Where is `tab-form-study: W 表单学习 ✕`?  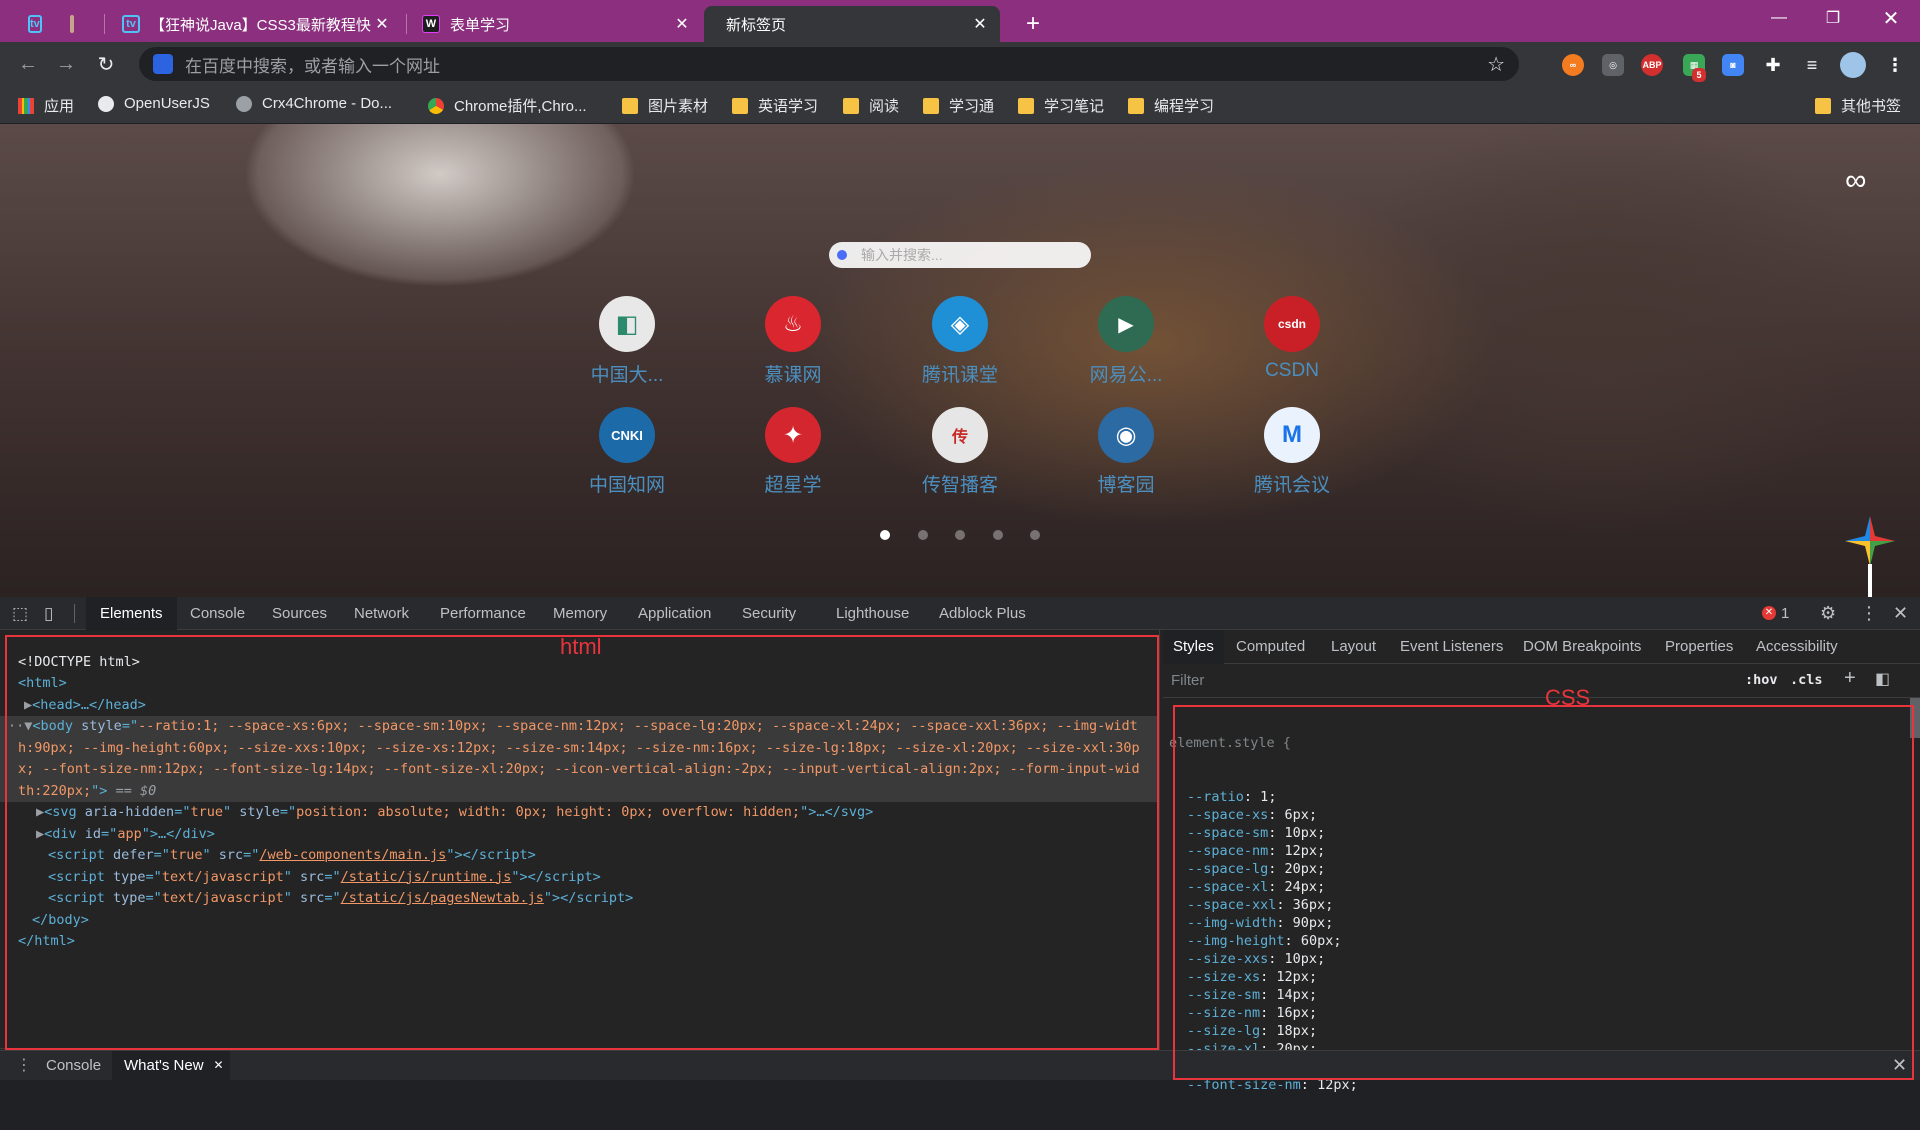 tab-form-study: W 表单学习 ✕ is located at coordinates (557, 24).